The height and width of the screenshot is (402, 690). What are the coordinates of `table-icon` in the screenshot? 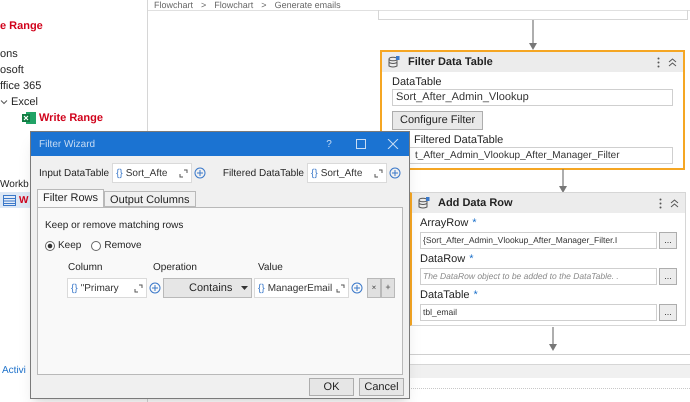 It's located at (9, 200).